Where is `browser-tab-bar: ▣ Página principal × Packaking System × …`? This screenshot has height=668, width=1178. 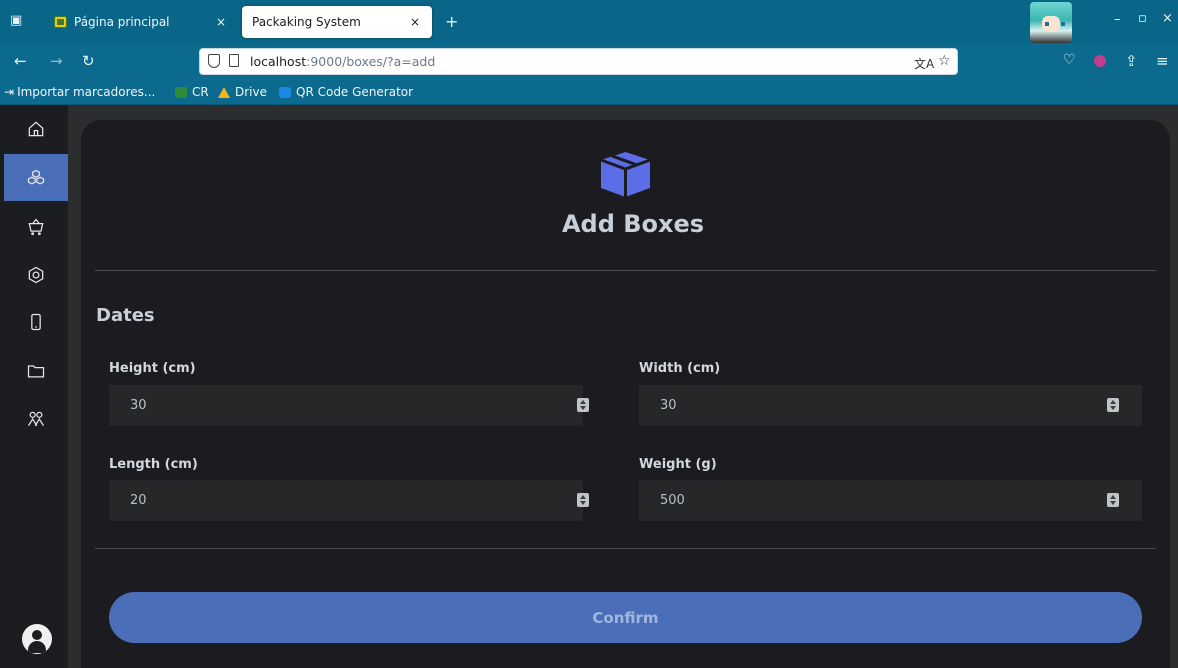 browser-tab-bar: ▣ Página principal × Packaking System × … is located at coordinates (589, 21).